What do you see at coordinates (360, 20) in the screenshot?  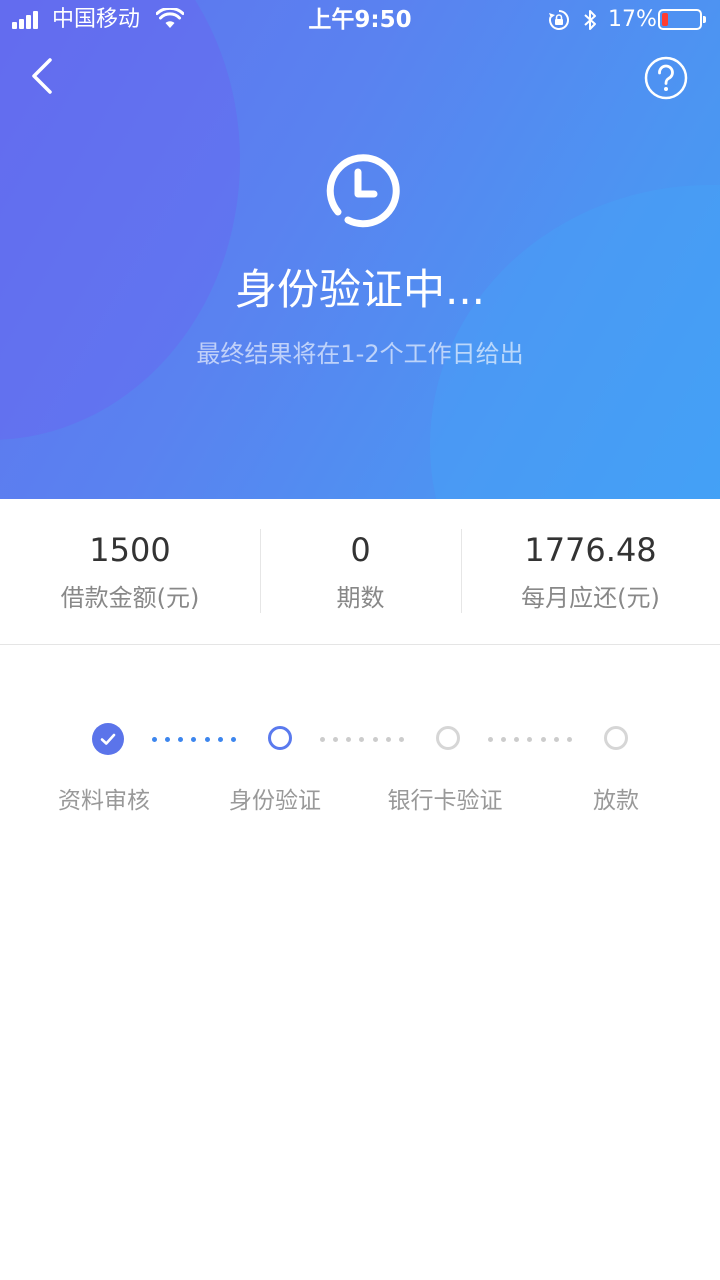 I see `status-bar: 中国移动 上午9:50 17%` at bounding box center [360, 20].